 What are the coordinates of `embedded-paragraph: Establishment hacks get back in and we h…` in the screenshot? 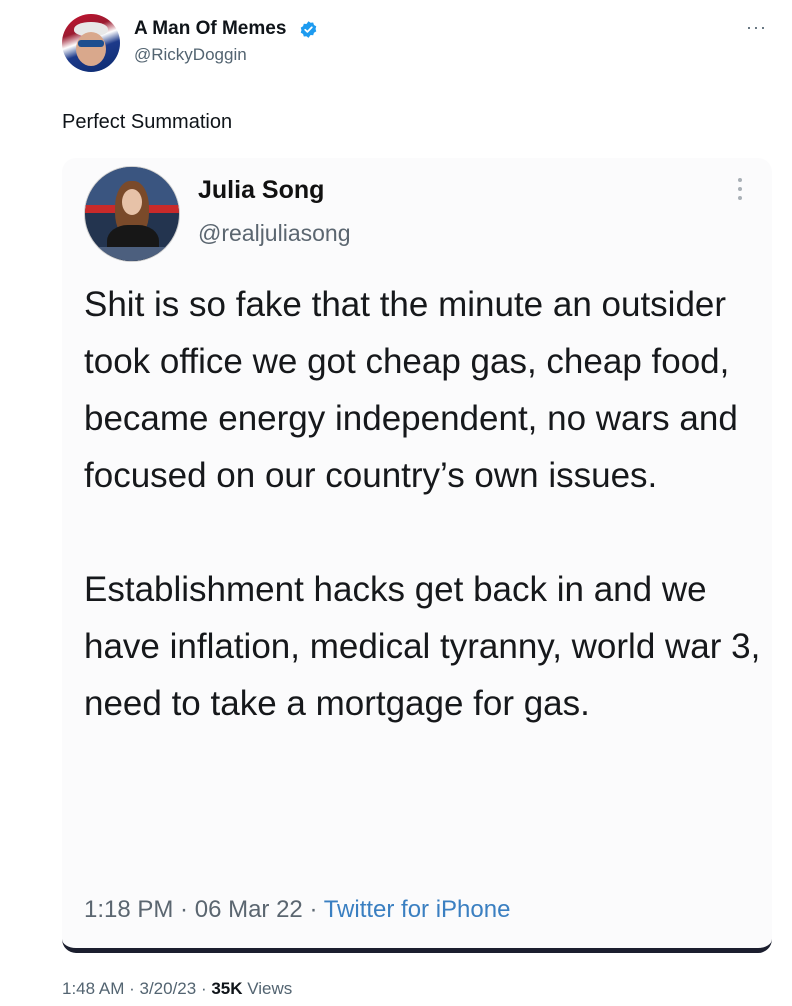 It's located at (422, 646).